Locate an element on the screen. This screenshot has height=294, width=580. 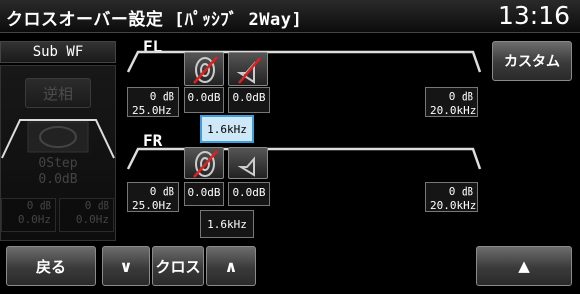
fl-mute-low-button is located at coordinates (204, 69).